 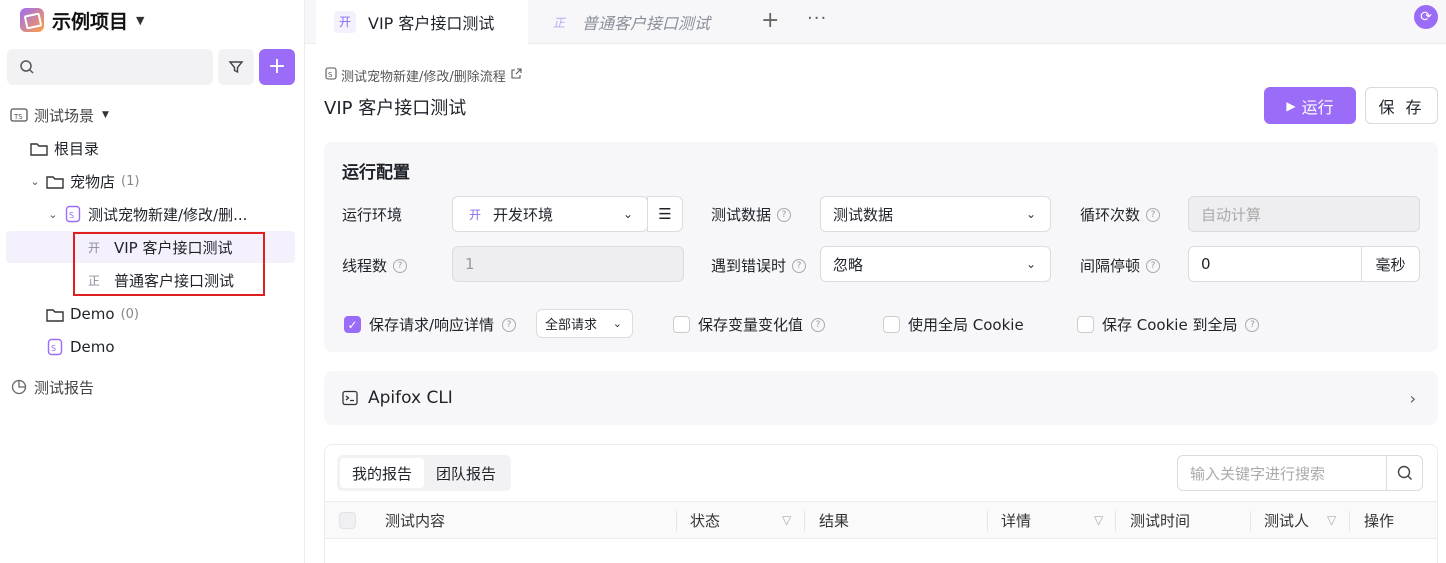 I want to click on env-tag: 开, so click(x=474, y=214).